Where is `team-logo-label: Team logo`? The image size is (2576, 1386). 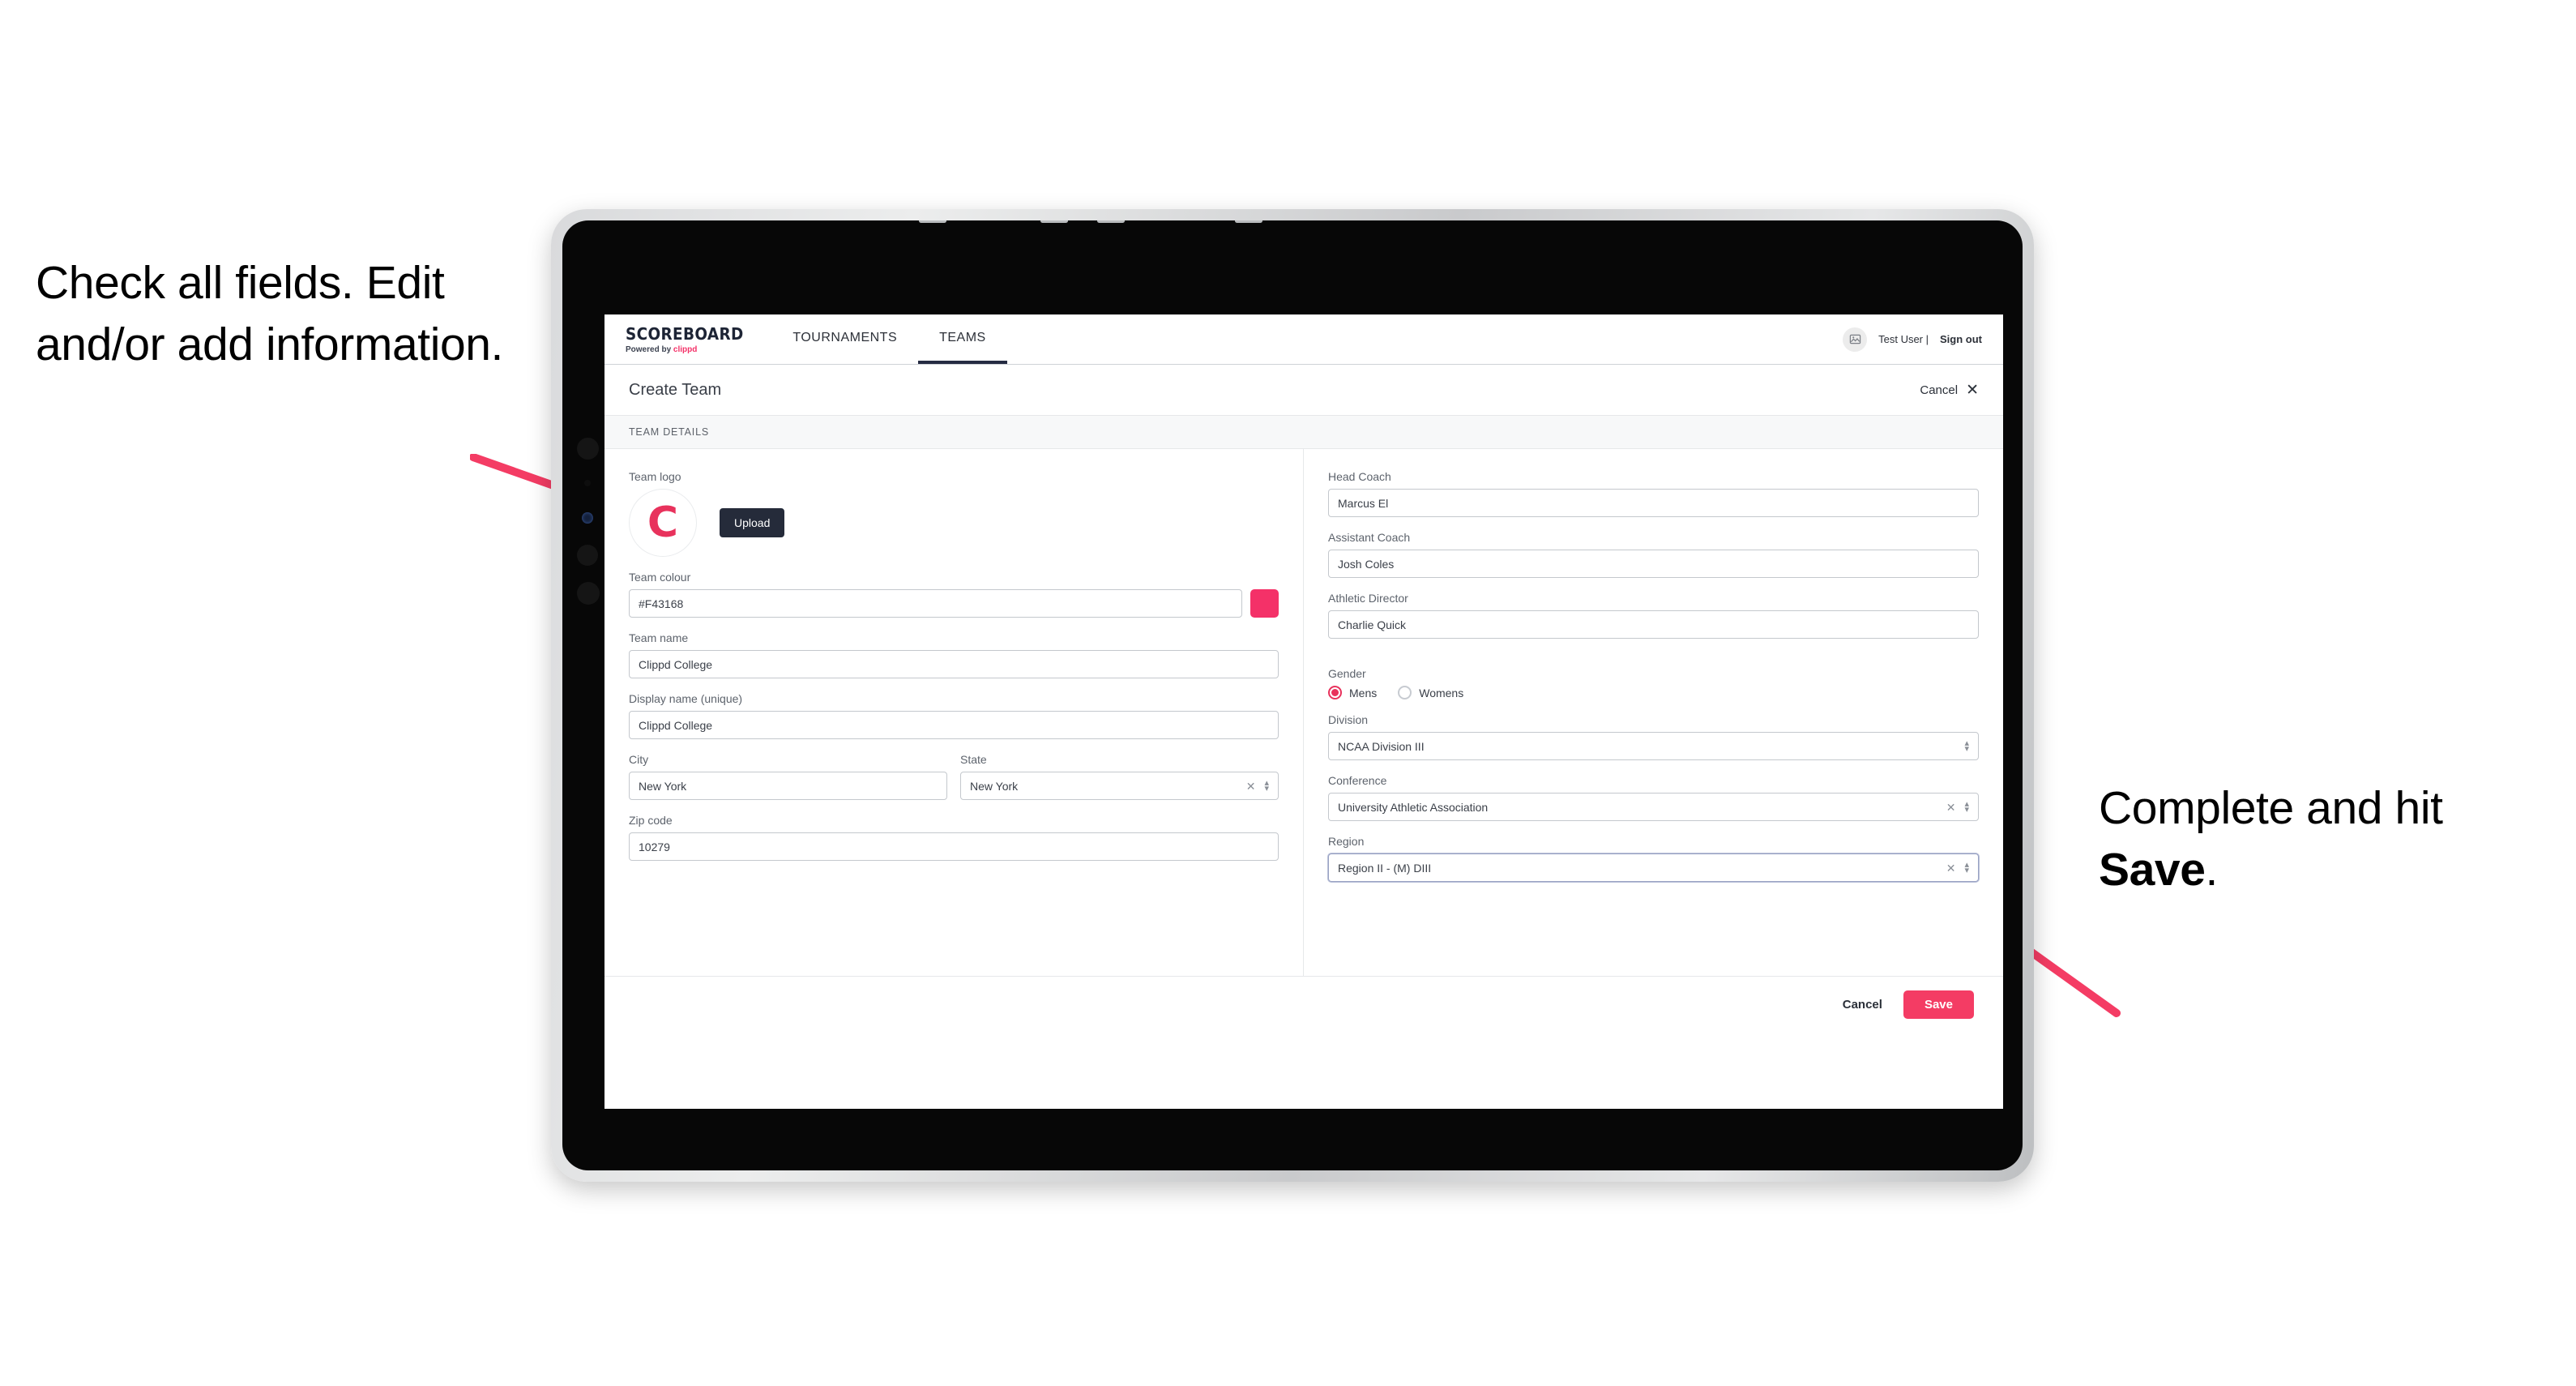
team-logo-label: Team logo is located at coordinates (655, 476).